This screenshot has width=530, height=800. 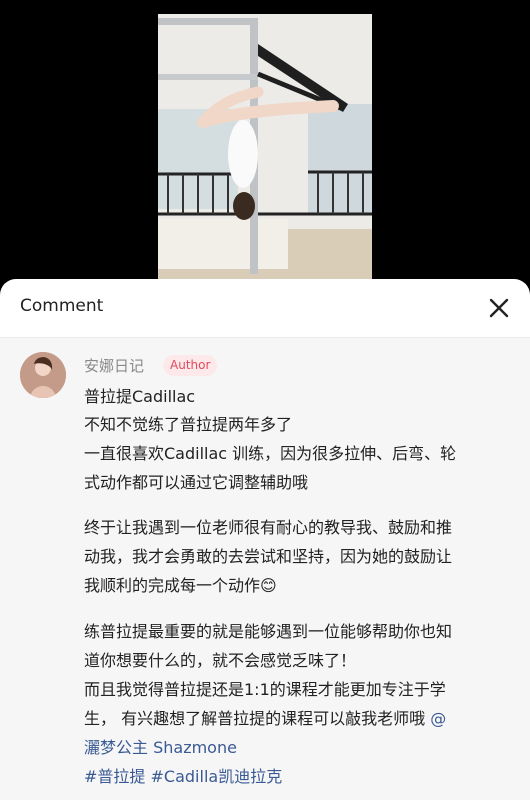 What do you see at coordinates (114, 776) in the screenshot?
I see `hashtag-link: #普拉提` at bounding box center [114, 776].